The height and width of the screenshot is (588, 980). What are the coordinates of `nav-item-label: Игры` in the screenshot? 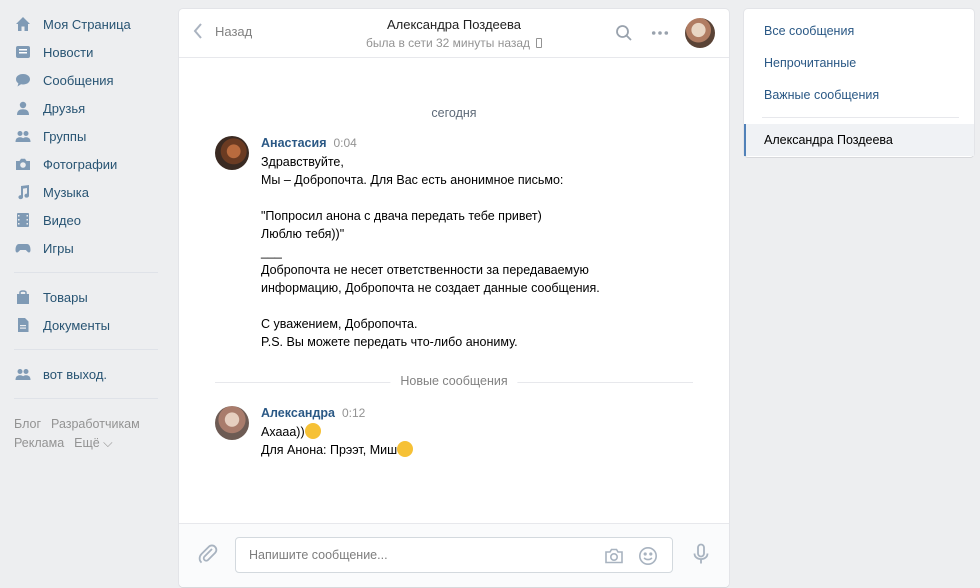 It's located at (58, 248).